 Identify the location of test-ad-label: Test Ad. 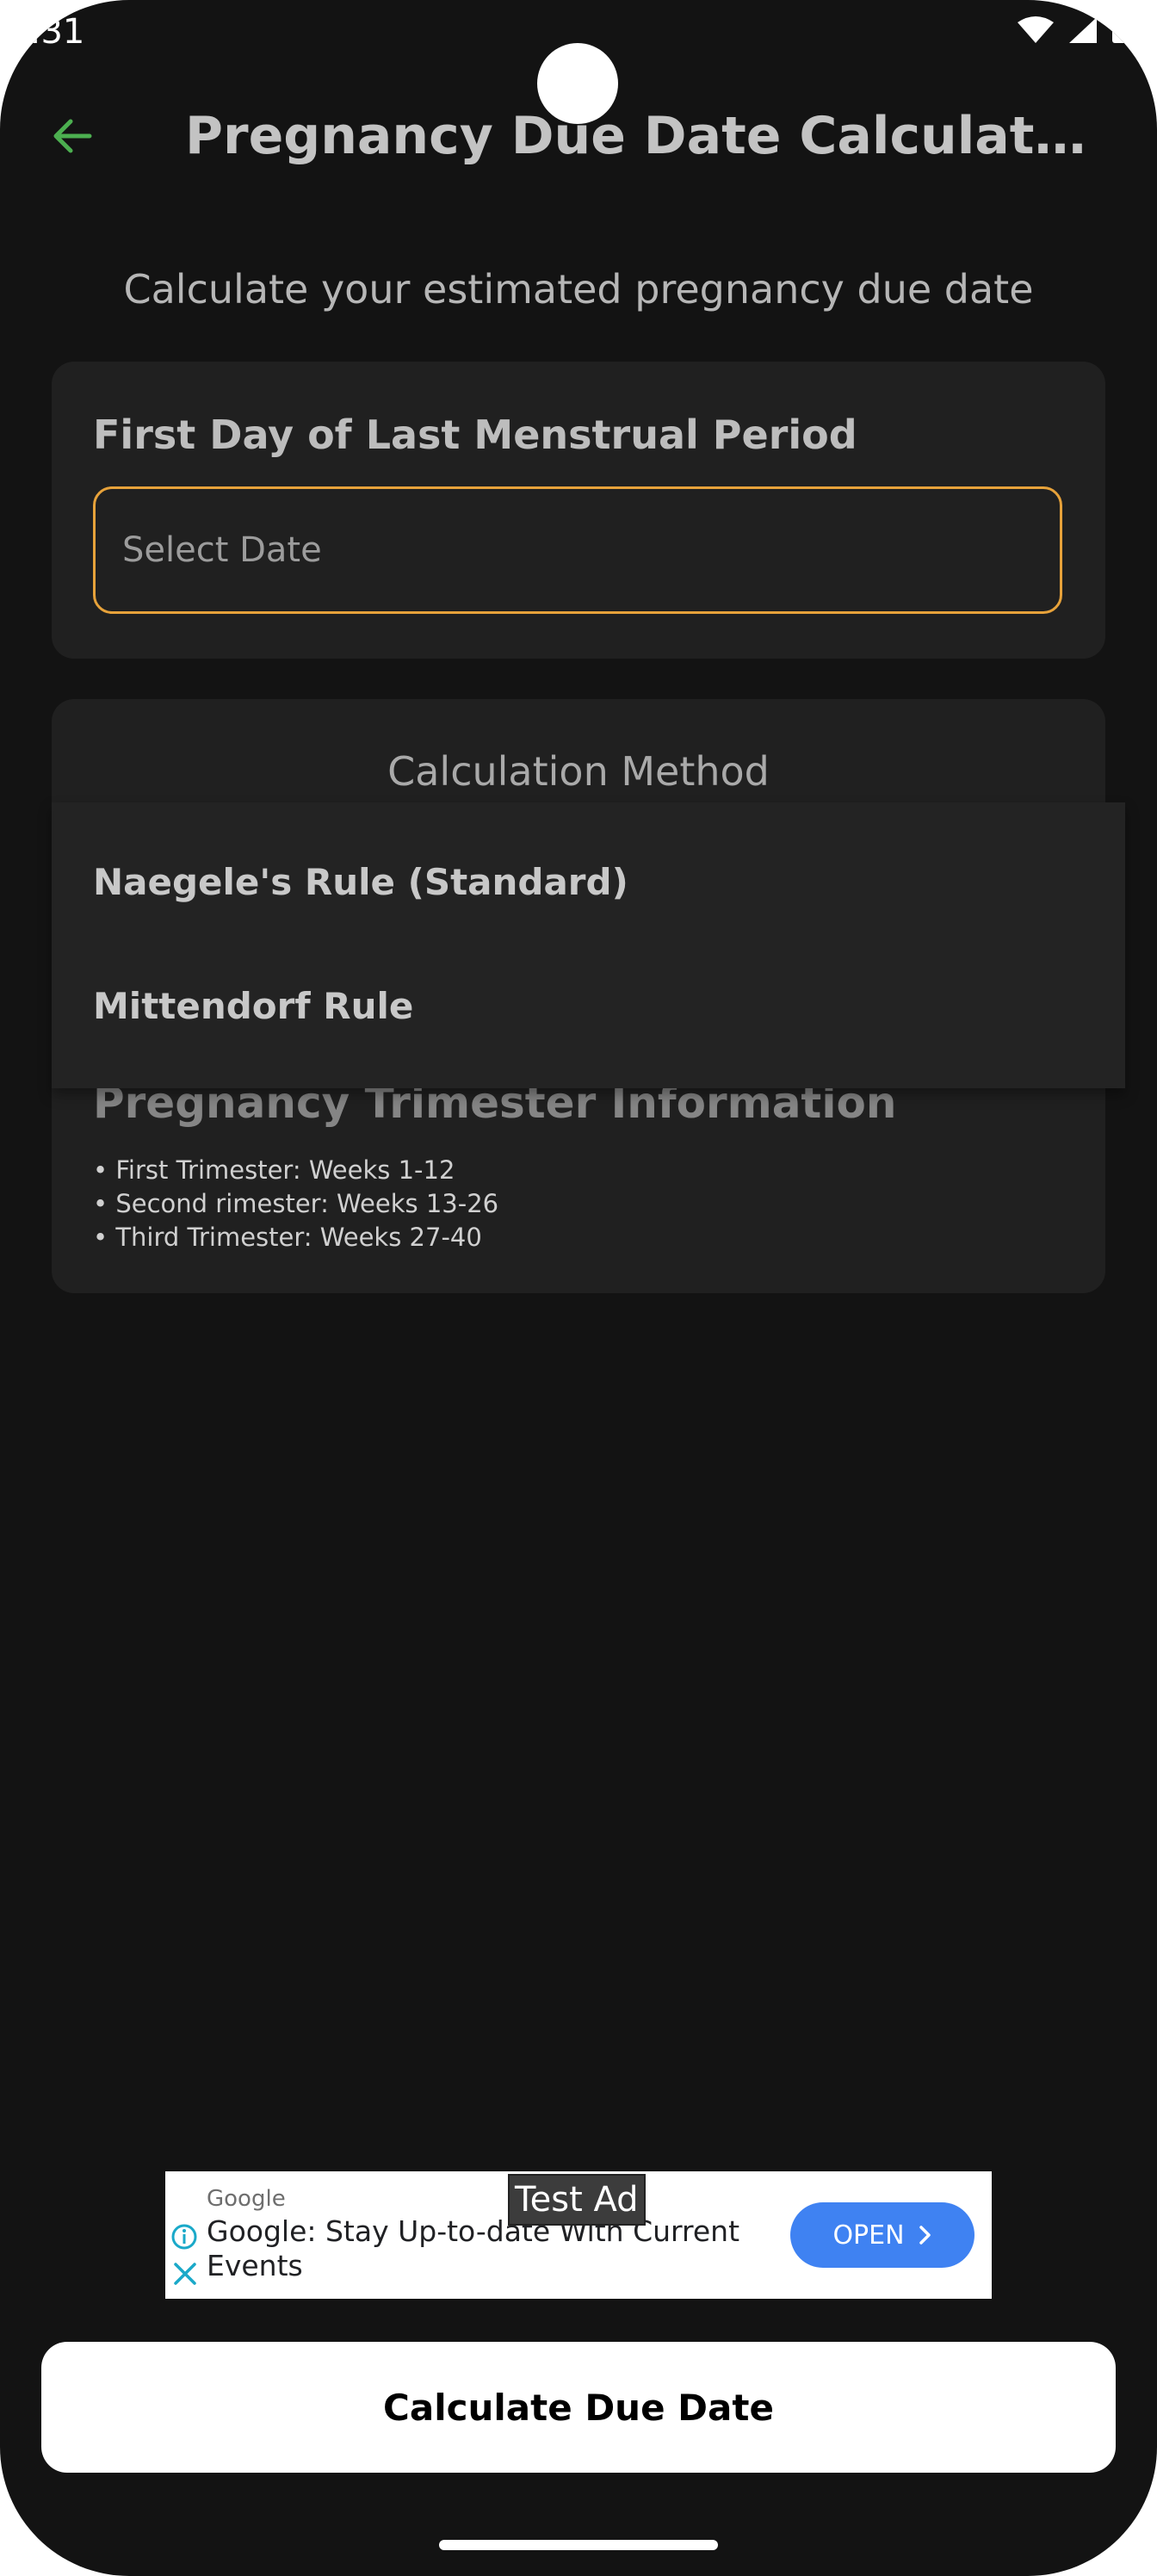
(577, 2200).